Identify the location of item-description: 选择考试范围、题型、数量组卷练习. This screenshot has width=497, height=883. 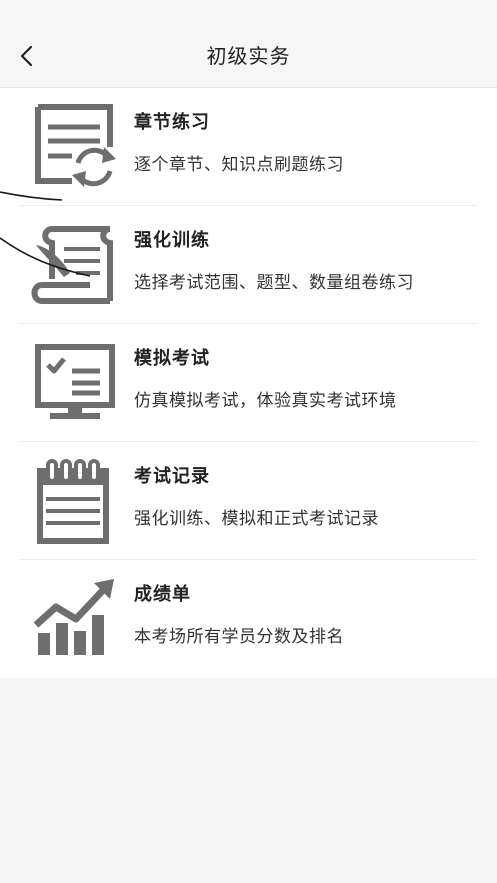
(274, 283).